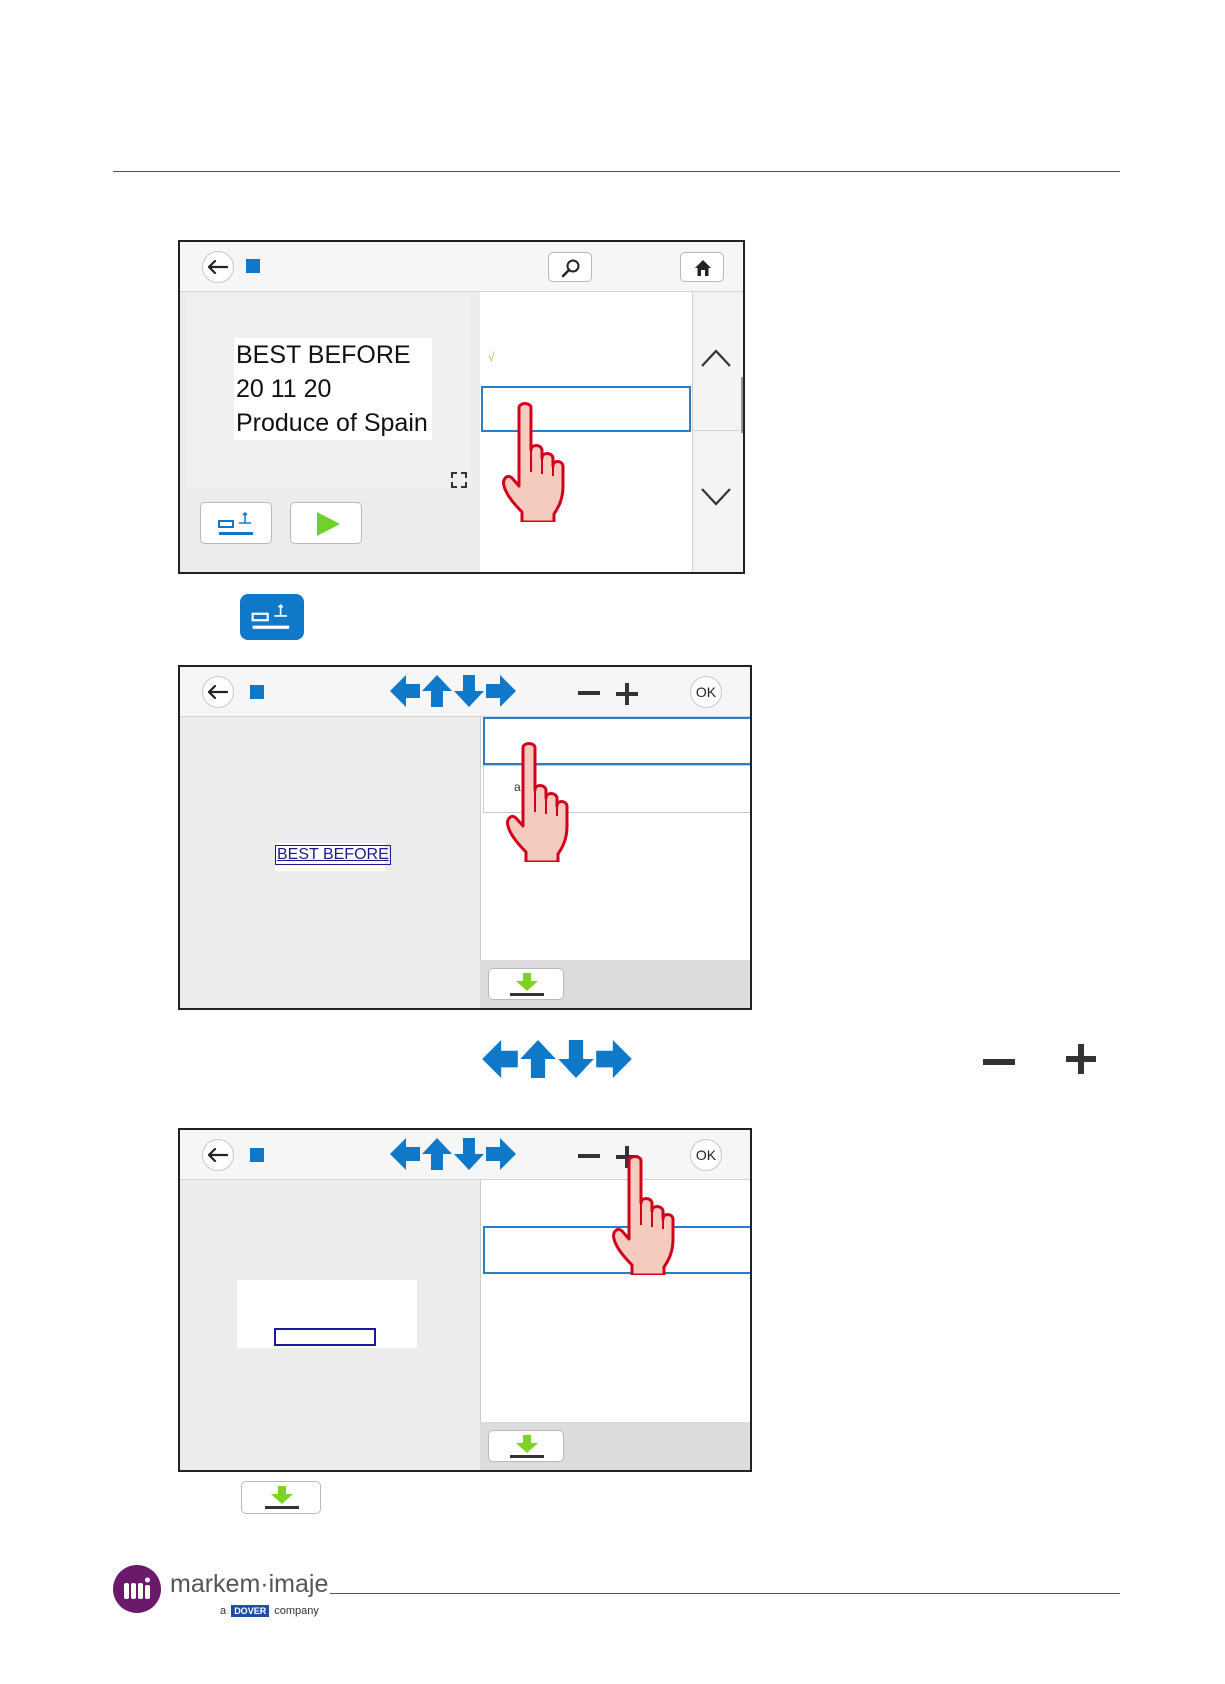  Describe the element at coordinates (332, 423) in the screenshot. I see `preview-line-3: Produce of Spain` at that location.